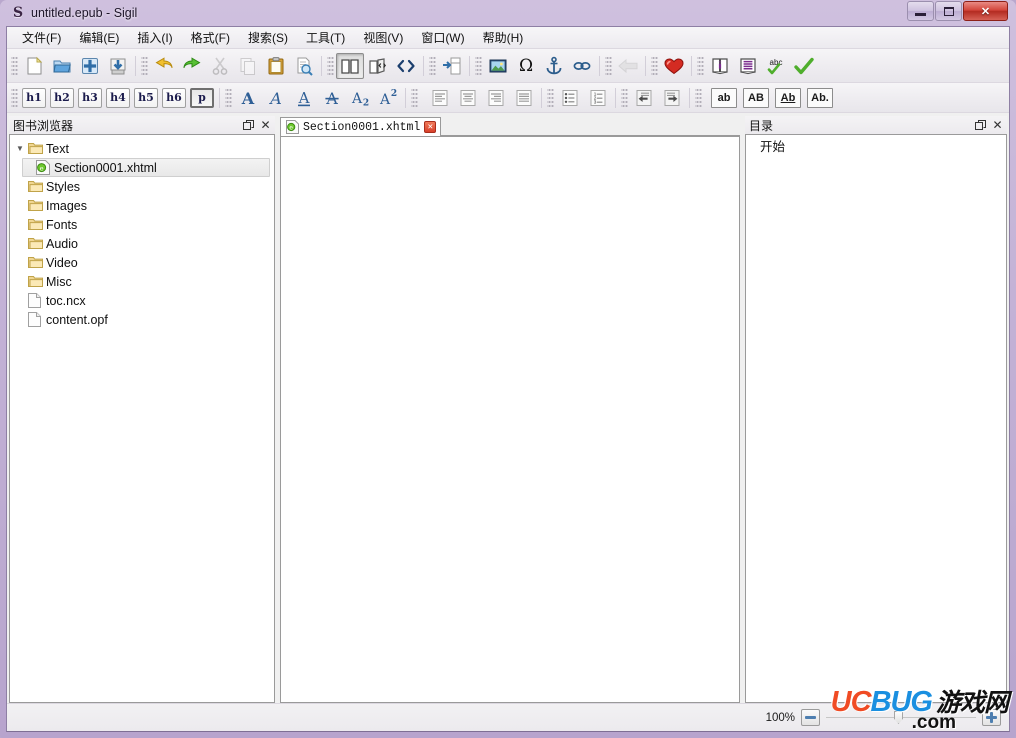 The width and height of the screenshot is (1016, 738). Describe the element at coordinates (41, 37) in the screenshot. I see `menu-file: 文件(F)` at that location.